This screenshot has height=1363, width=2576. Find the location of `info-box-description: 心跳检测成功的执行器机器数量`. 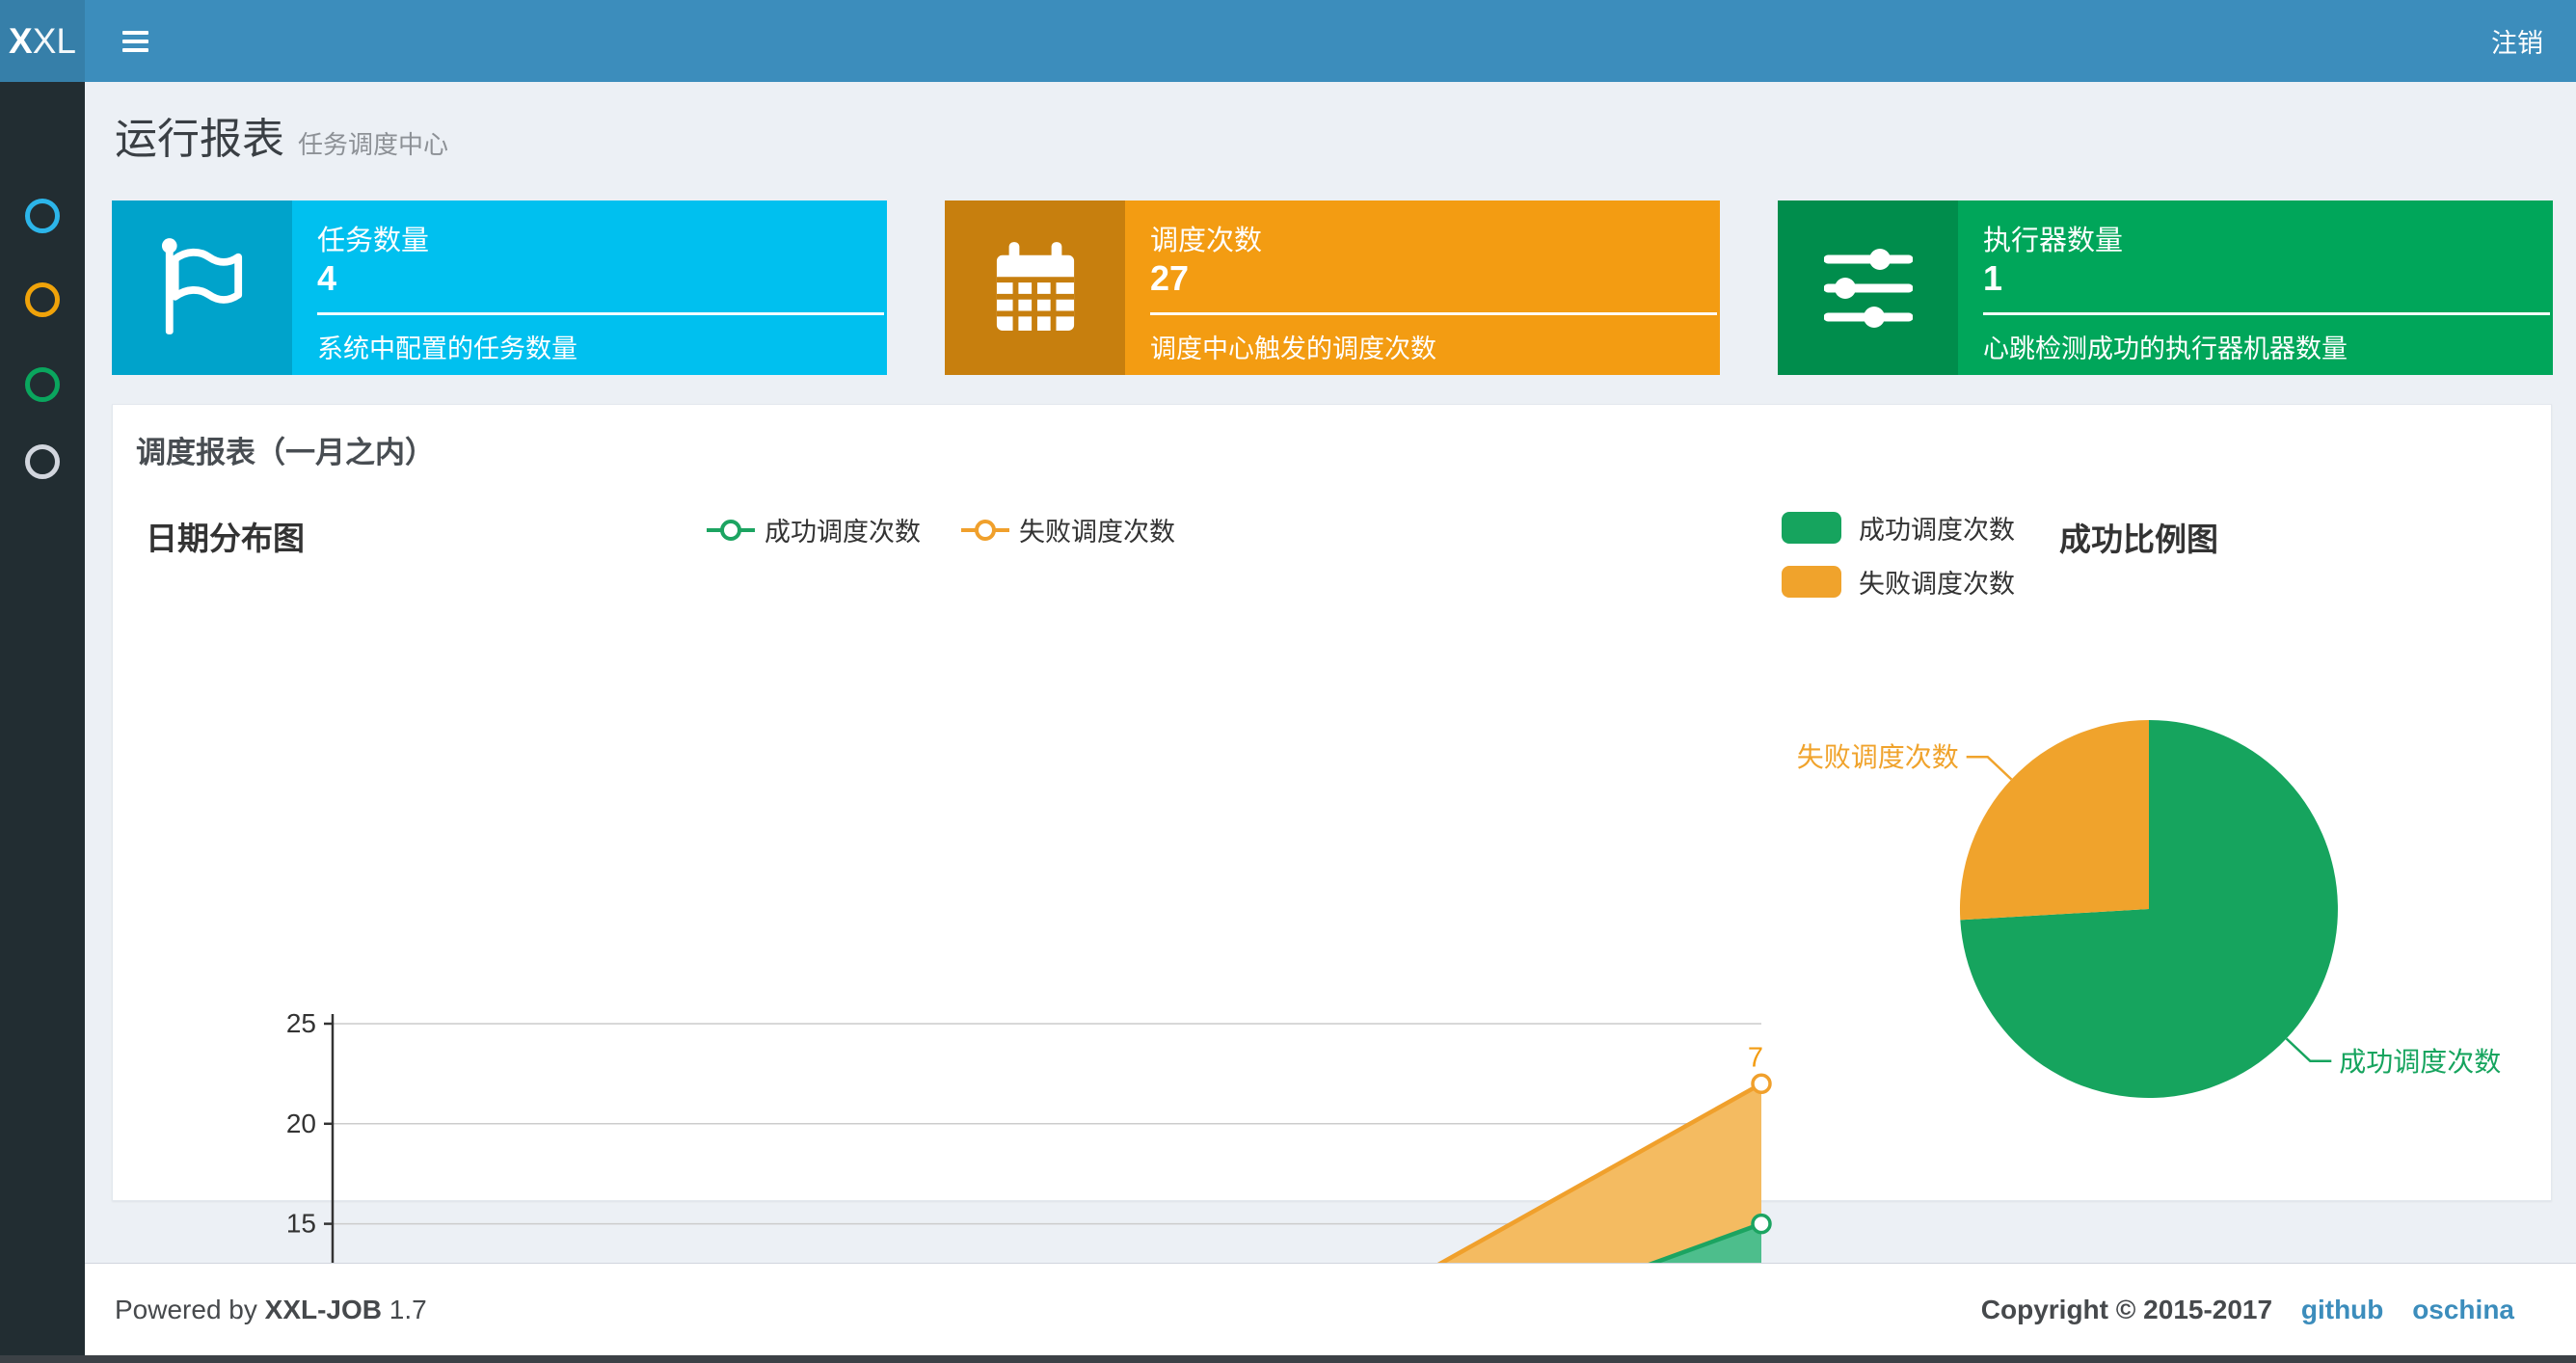

info-box-description: 心跳检测成功的执行器机器数量 is located at coordinates (2166, 348).